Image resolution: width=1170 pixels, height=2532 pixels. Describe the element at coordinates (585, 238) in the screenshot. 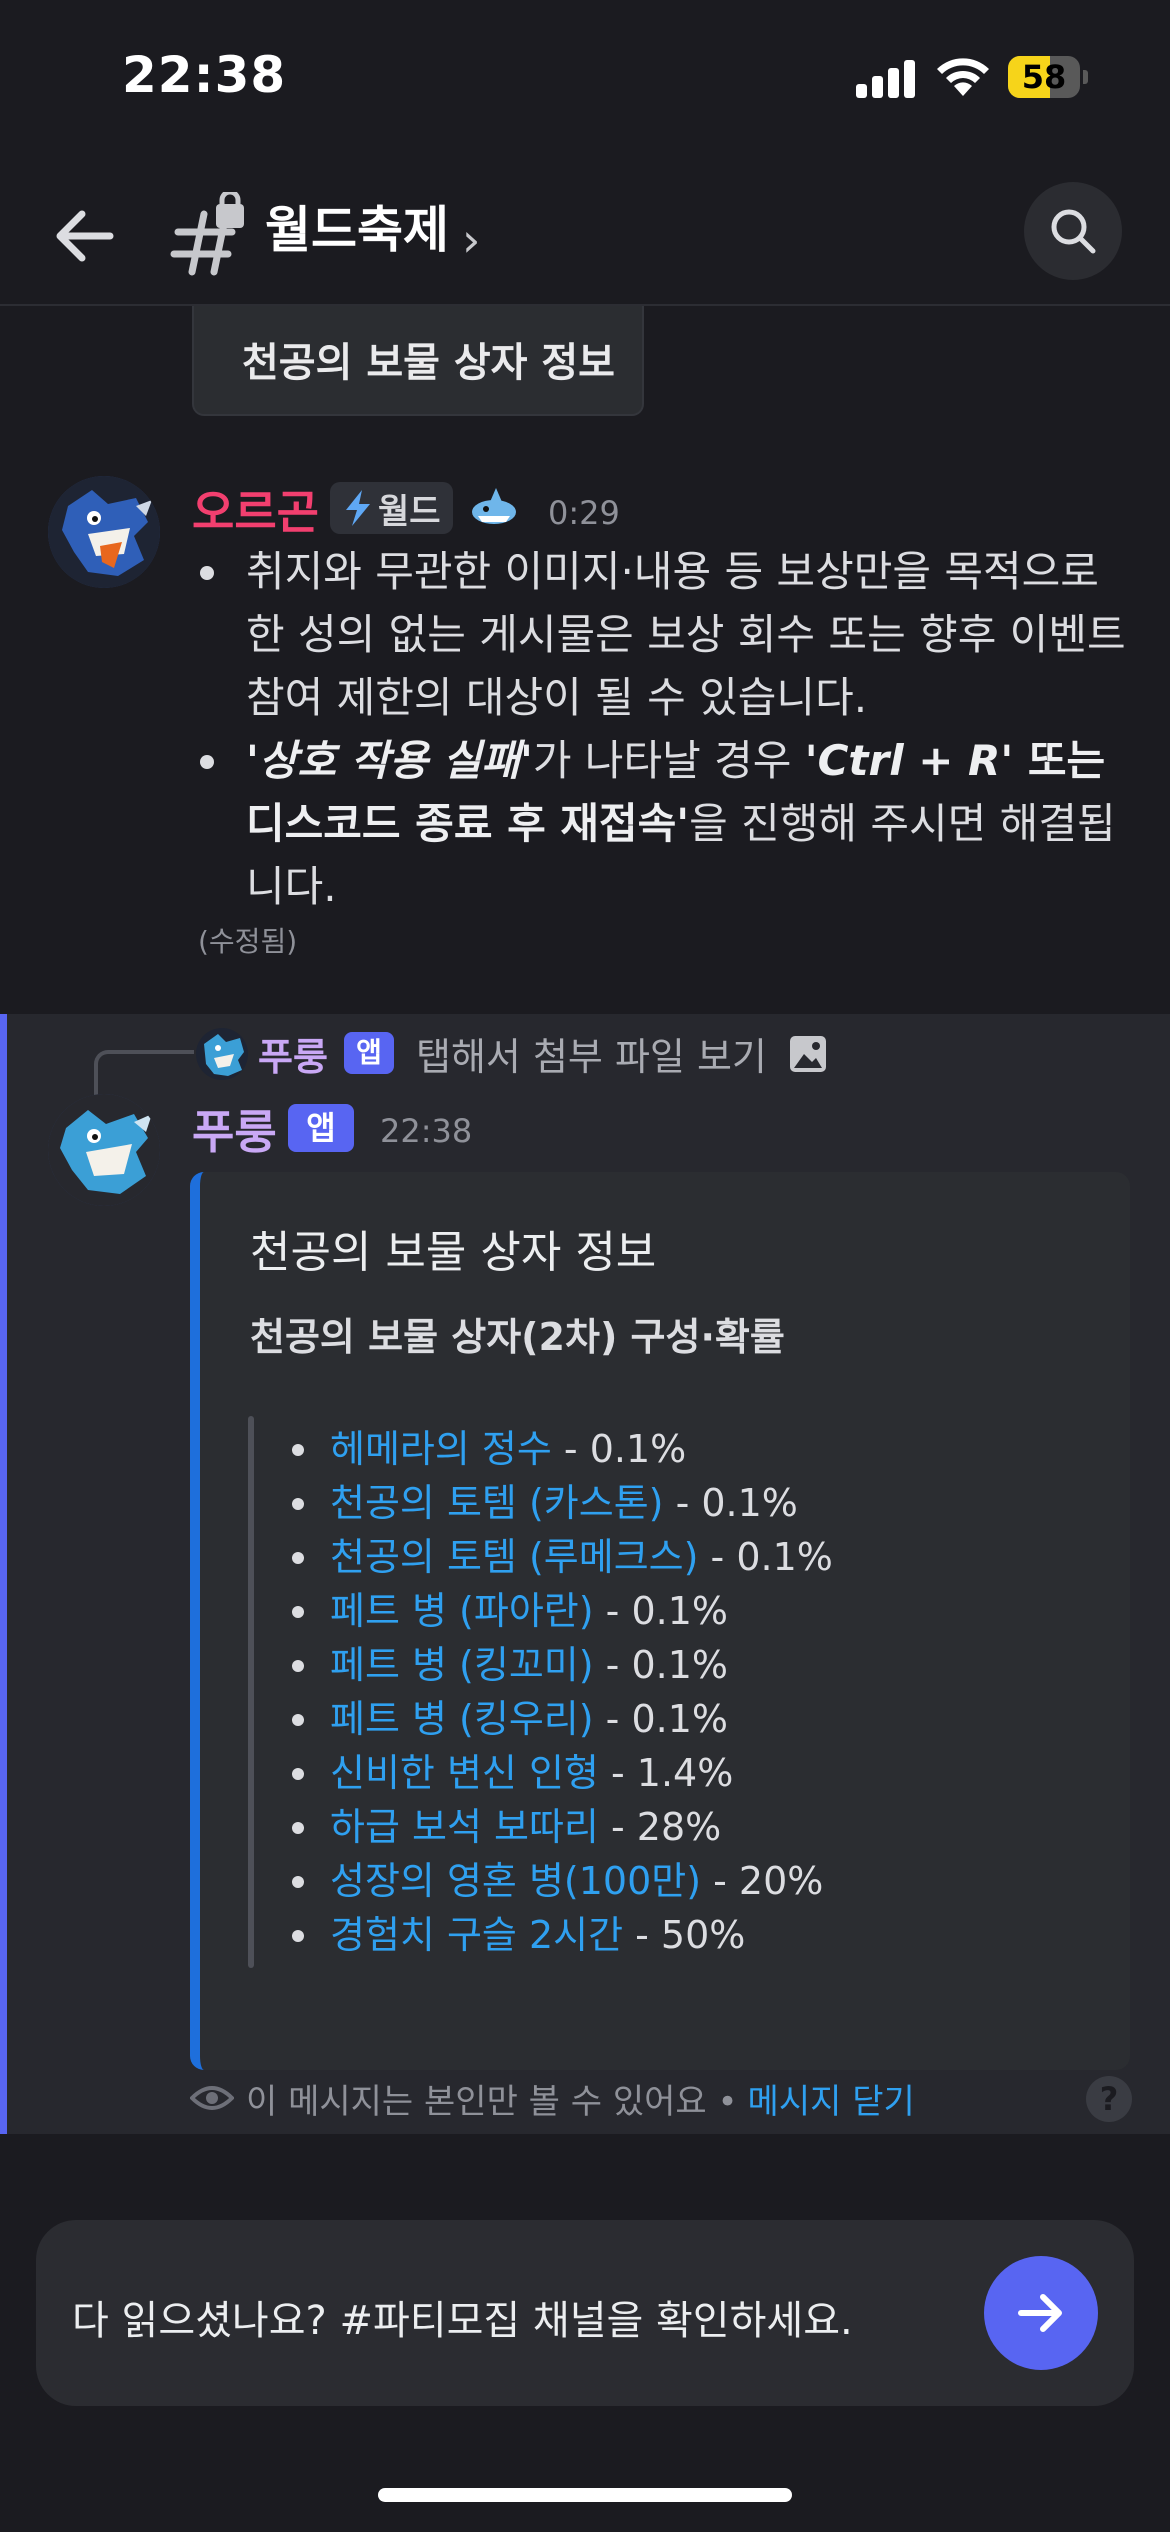

I see `channel-header: 월드축제 ›` at that location.